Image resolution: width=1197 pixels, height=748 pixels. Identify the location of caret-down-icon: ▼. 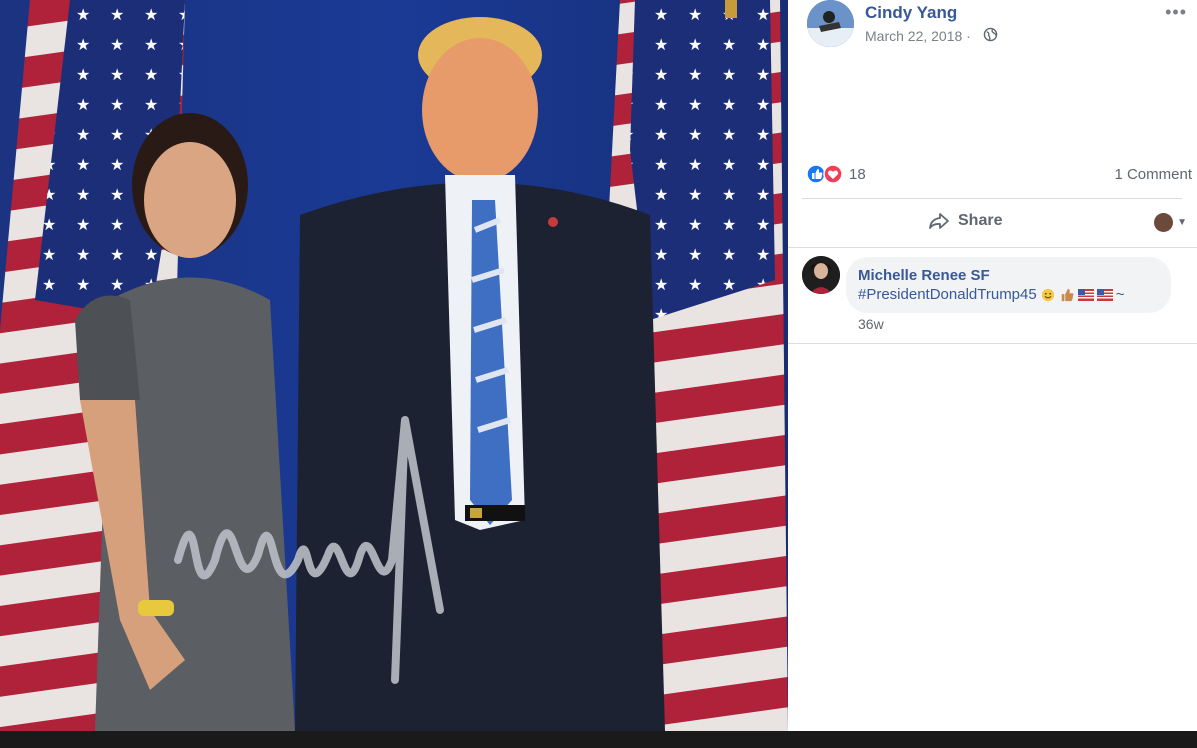
(1182, 222).